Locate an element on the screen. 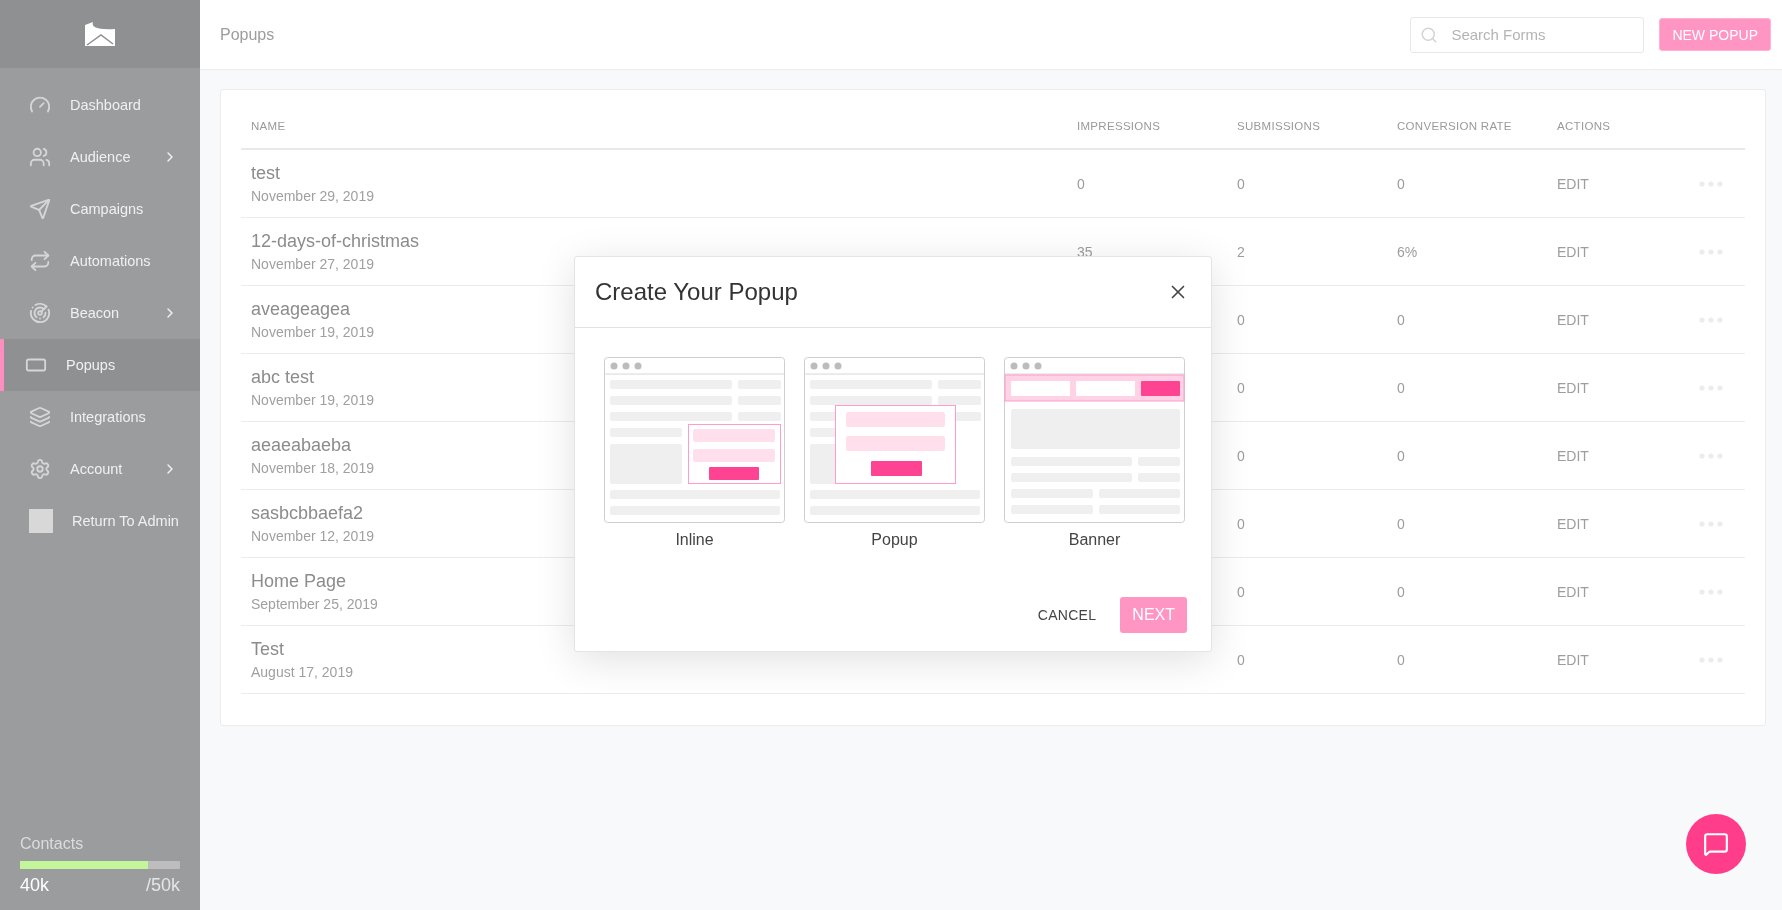 The width and height of the screenshot is (1782, 910). form-name: sasbcbbaefa2 is located at coordinates (307, 513).